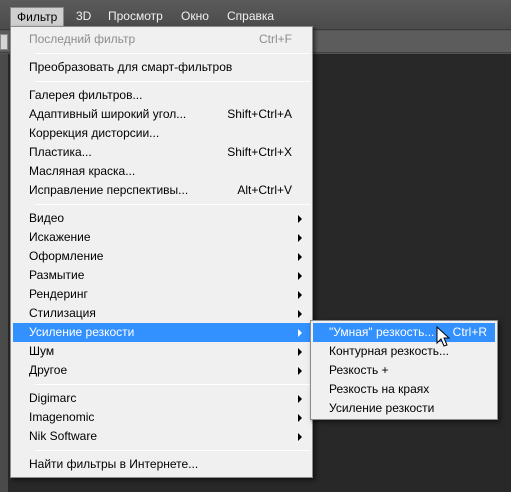 Image resolution: width=511 pixels, height=492 pixels. I want to click on menu-item-label: Оформление, so click(66, 256).